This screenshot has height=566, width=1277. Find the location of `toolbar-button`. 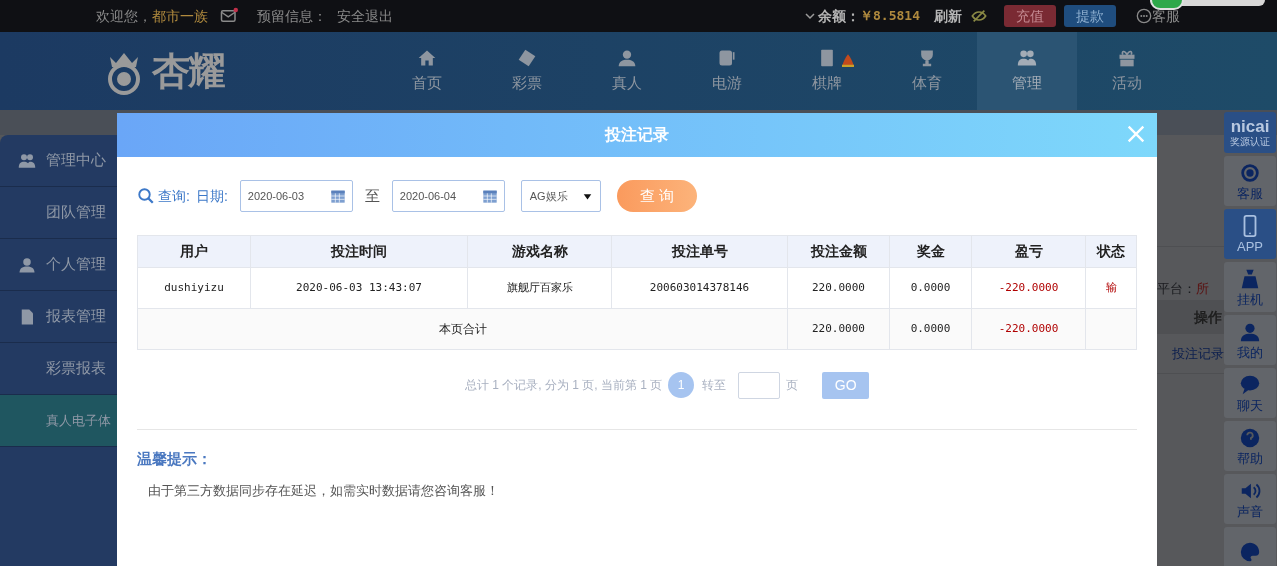

toolbar-button is located at coordinates (1250, 546).